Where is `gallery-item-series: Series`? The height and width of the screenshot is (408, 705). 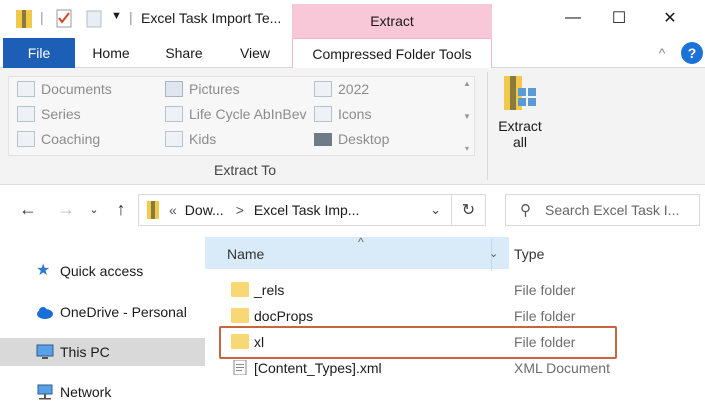 gallery-item-series: Series is located at coordinates (49, 114).